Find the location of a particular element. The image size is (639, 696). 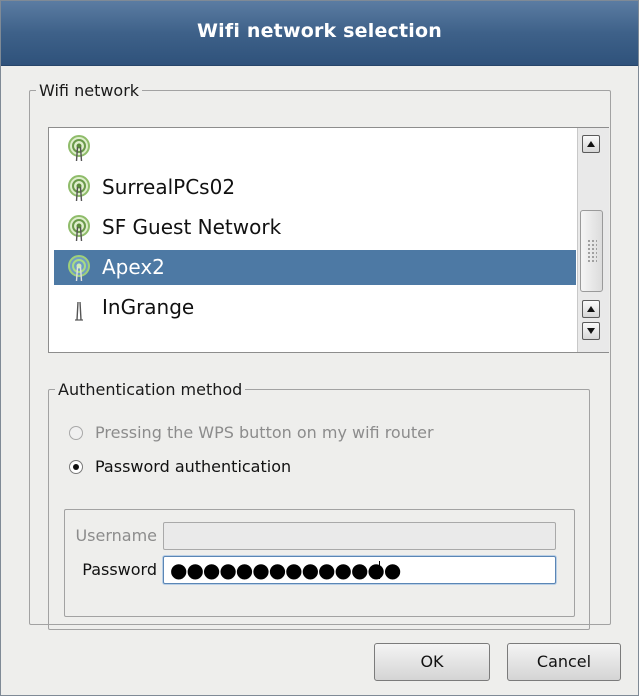

password-field: ●●●●●●●●●●●●●● is located at coordinates (359, 570).